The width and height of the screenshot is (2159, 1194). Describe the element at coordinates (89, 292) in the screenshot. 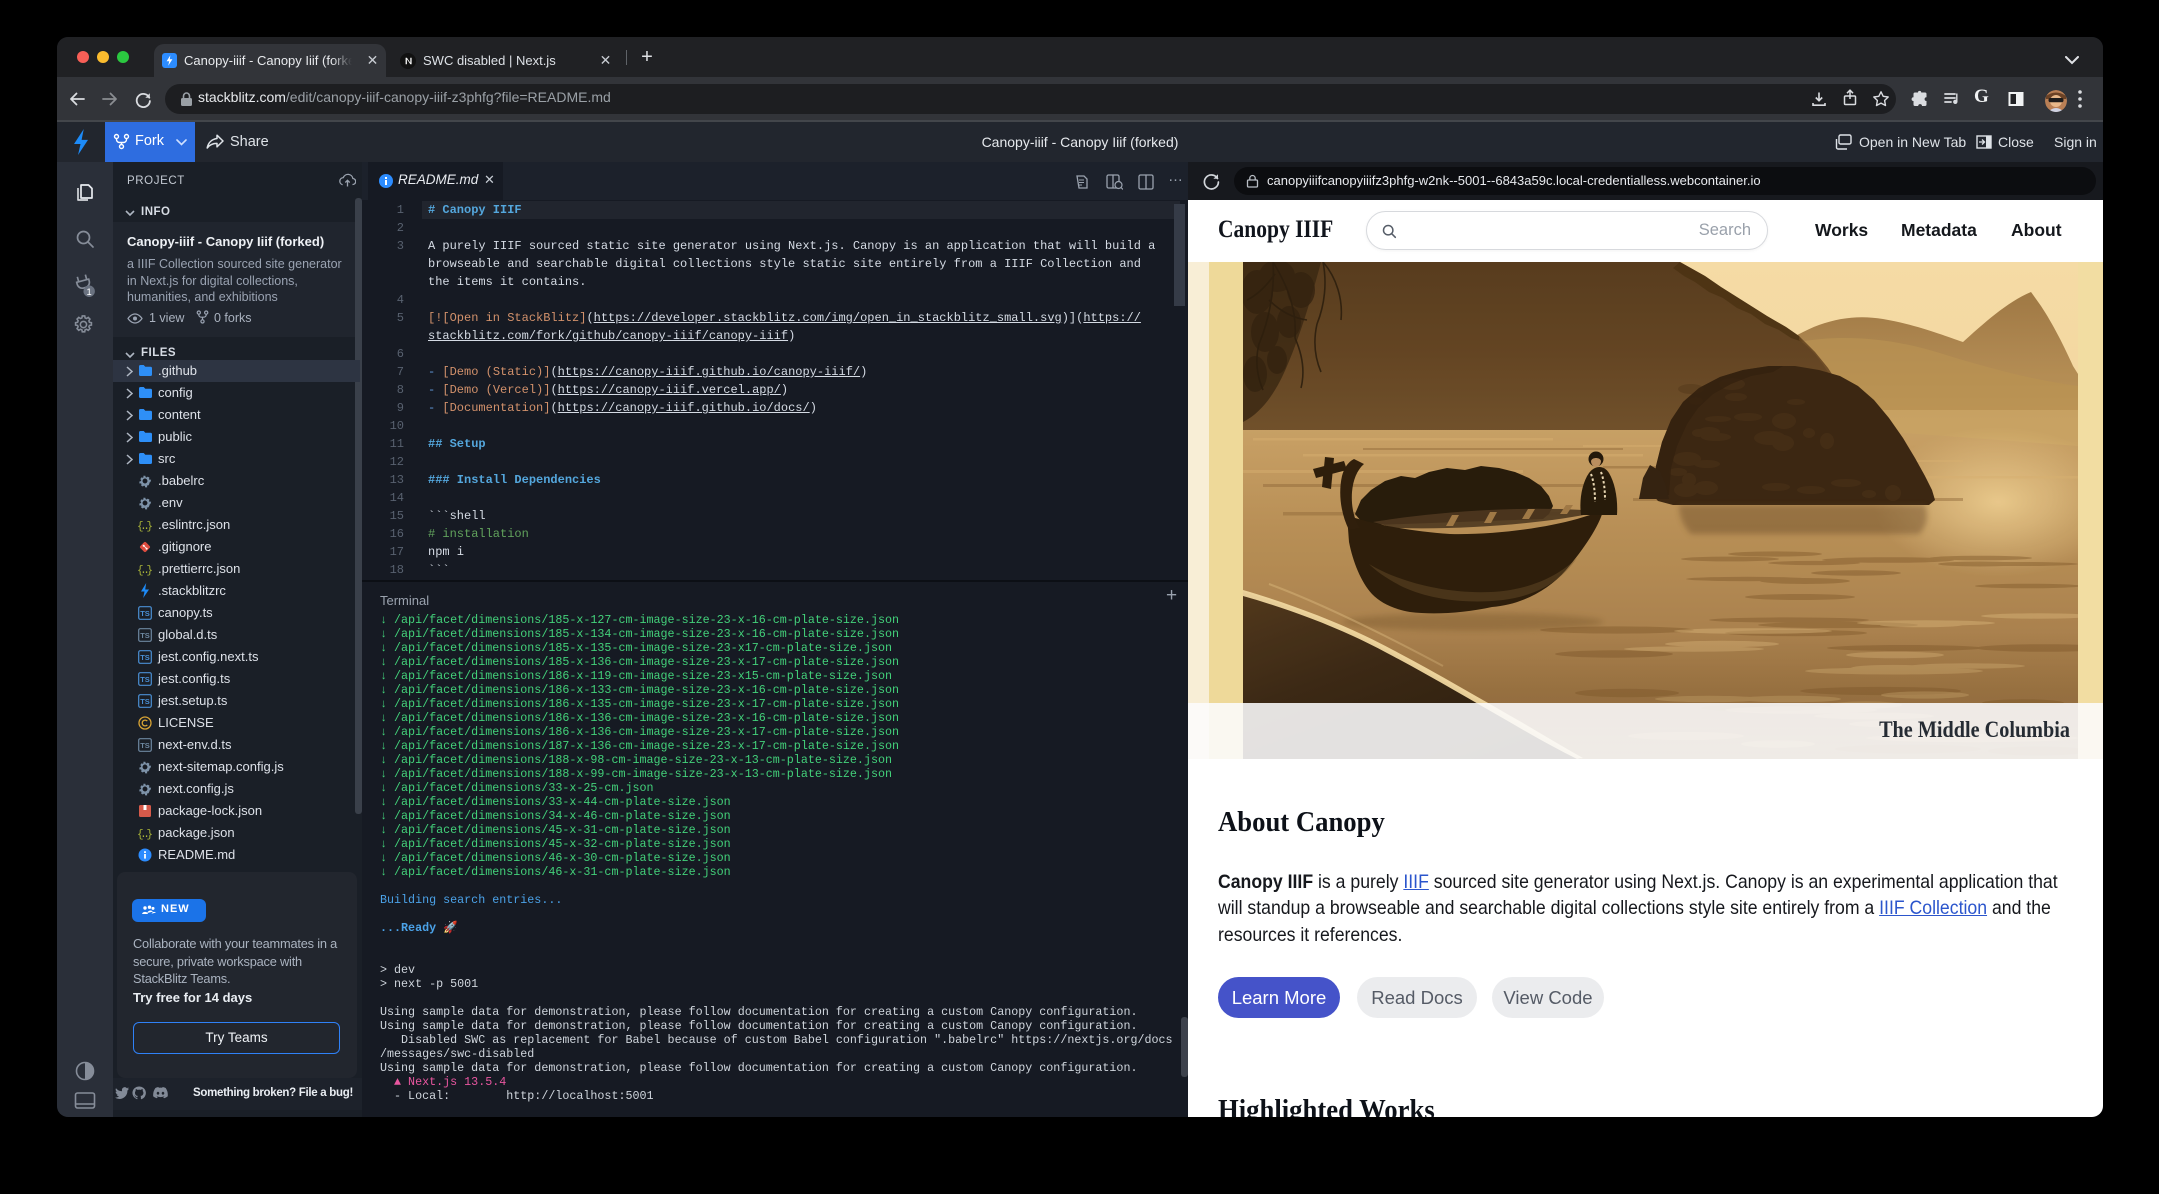

I see `svg-text: 1` at that location.